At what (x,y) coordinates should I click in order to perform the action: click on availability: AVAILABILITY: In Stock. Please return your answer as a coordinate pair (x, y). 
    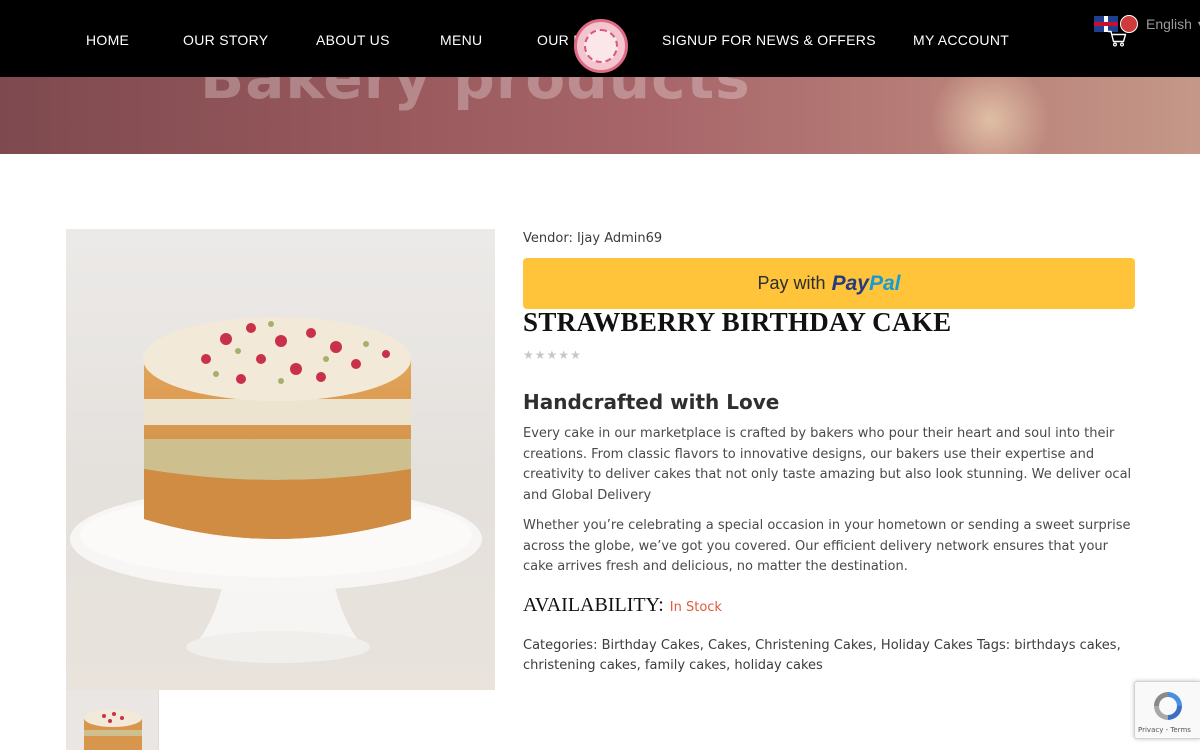
    Looking at the image, I should click on (622, 605).